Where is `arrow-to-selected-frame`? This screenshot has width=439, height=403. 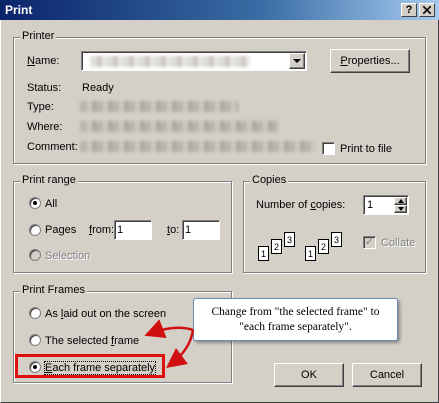 arrow-to-selected-frame is located at coordinates (169, 328).